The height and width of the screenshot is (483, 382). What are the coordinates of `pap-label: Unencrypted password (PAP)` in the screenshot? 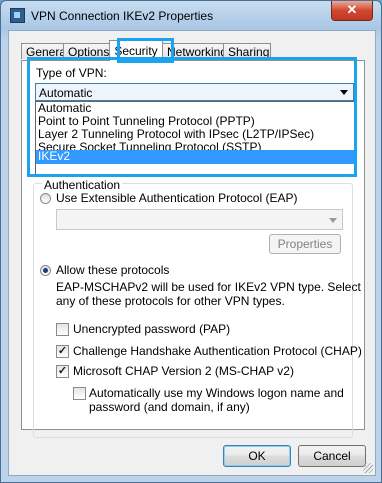 It's located at (152, 329).